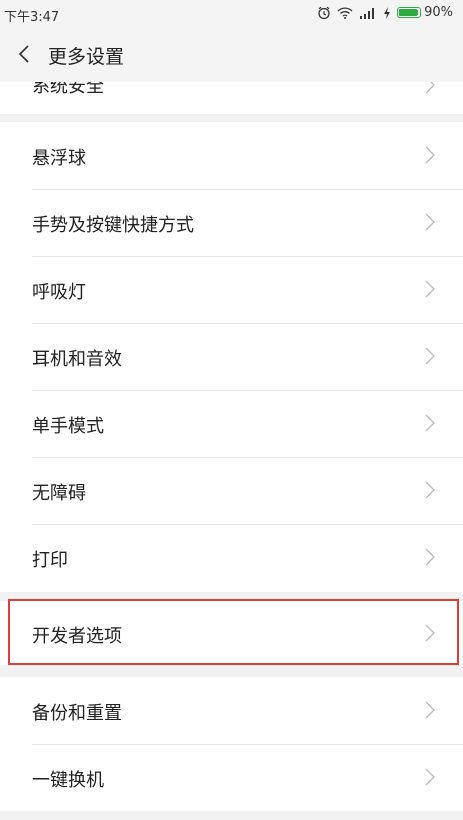  I want to click on settings-item-label: 开发者选项, so click(77, 636).